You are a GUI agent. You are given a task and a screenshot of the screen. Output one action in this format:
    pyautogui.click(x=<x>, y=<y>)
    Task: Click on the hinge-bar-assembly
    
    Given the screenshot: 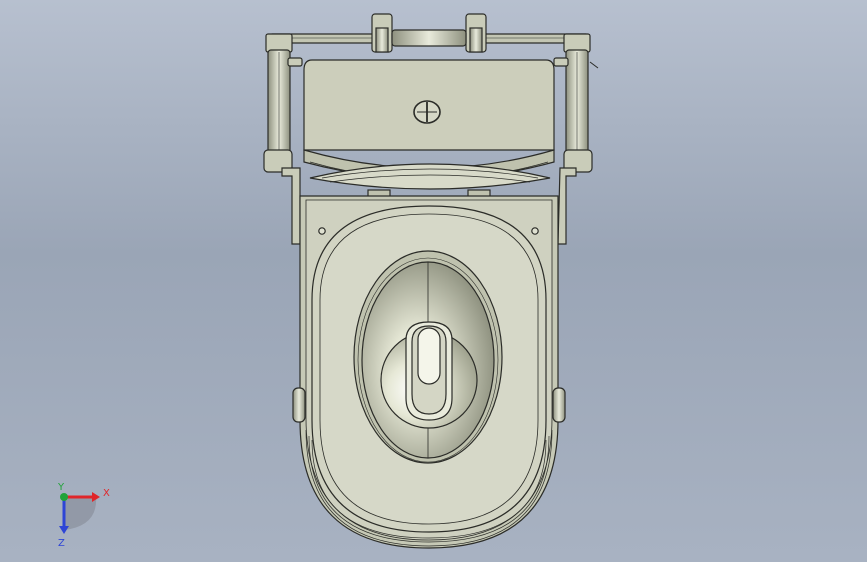 What is the action you would take?
    pyautogui.click(x=429, y=33)
    